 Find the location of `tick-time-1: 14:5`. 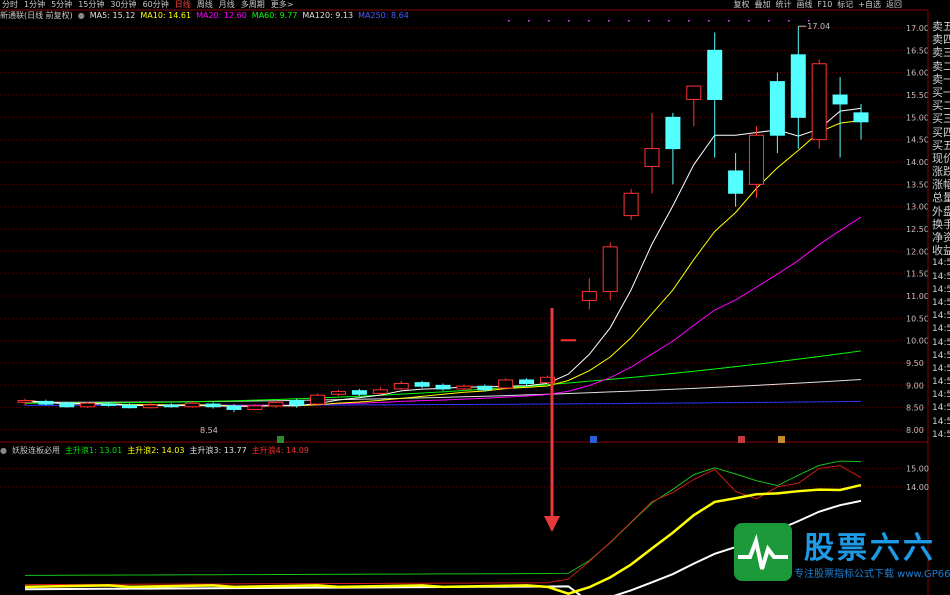

tick-time-1: 14:5 is located at coordinates (941, 276).